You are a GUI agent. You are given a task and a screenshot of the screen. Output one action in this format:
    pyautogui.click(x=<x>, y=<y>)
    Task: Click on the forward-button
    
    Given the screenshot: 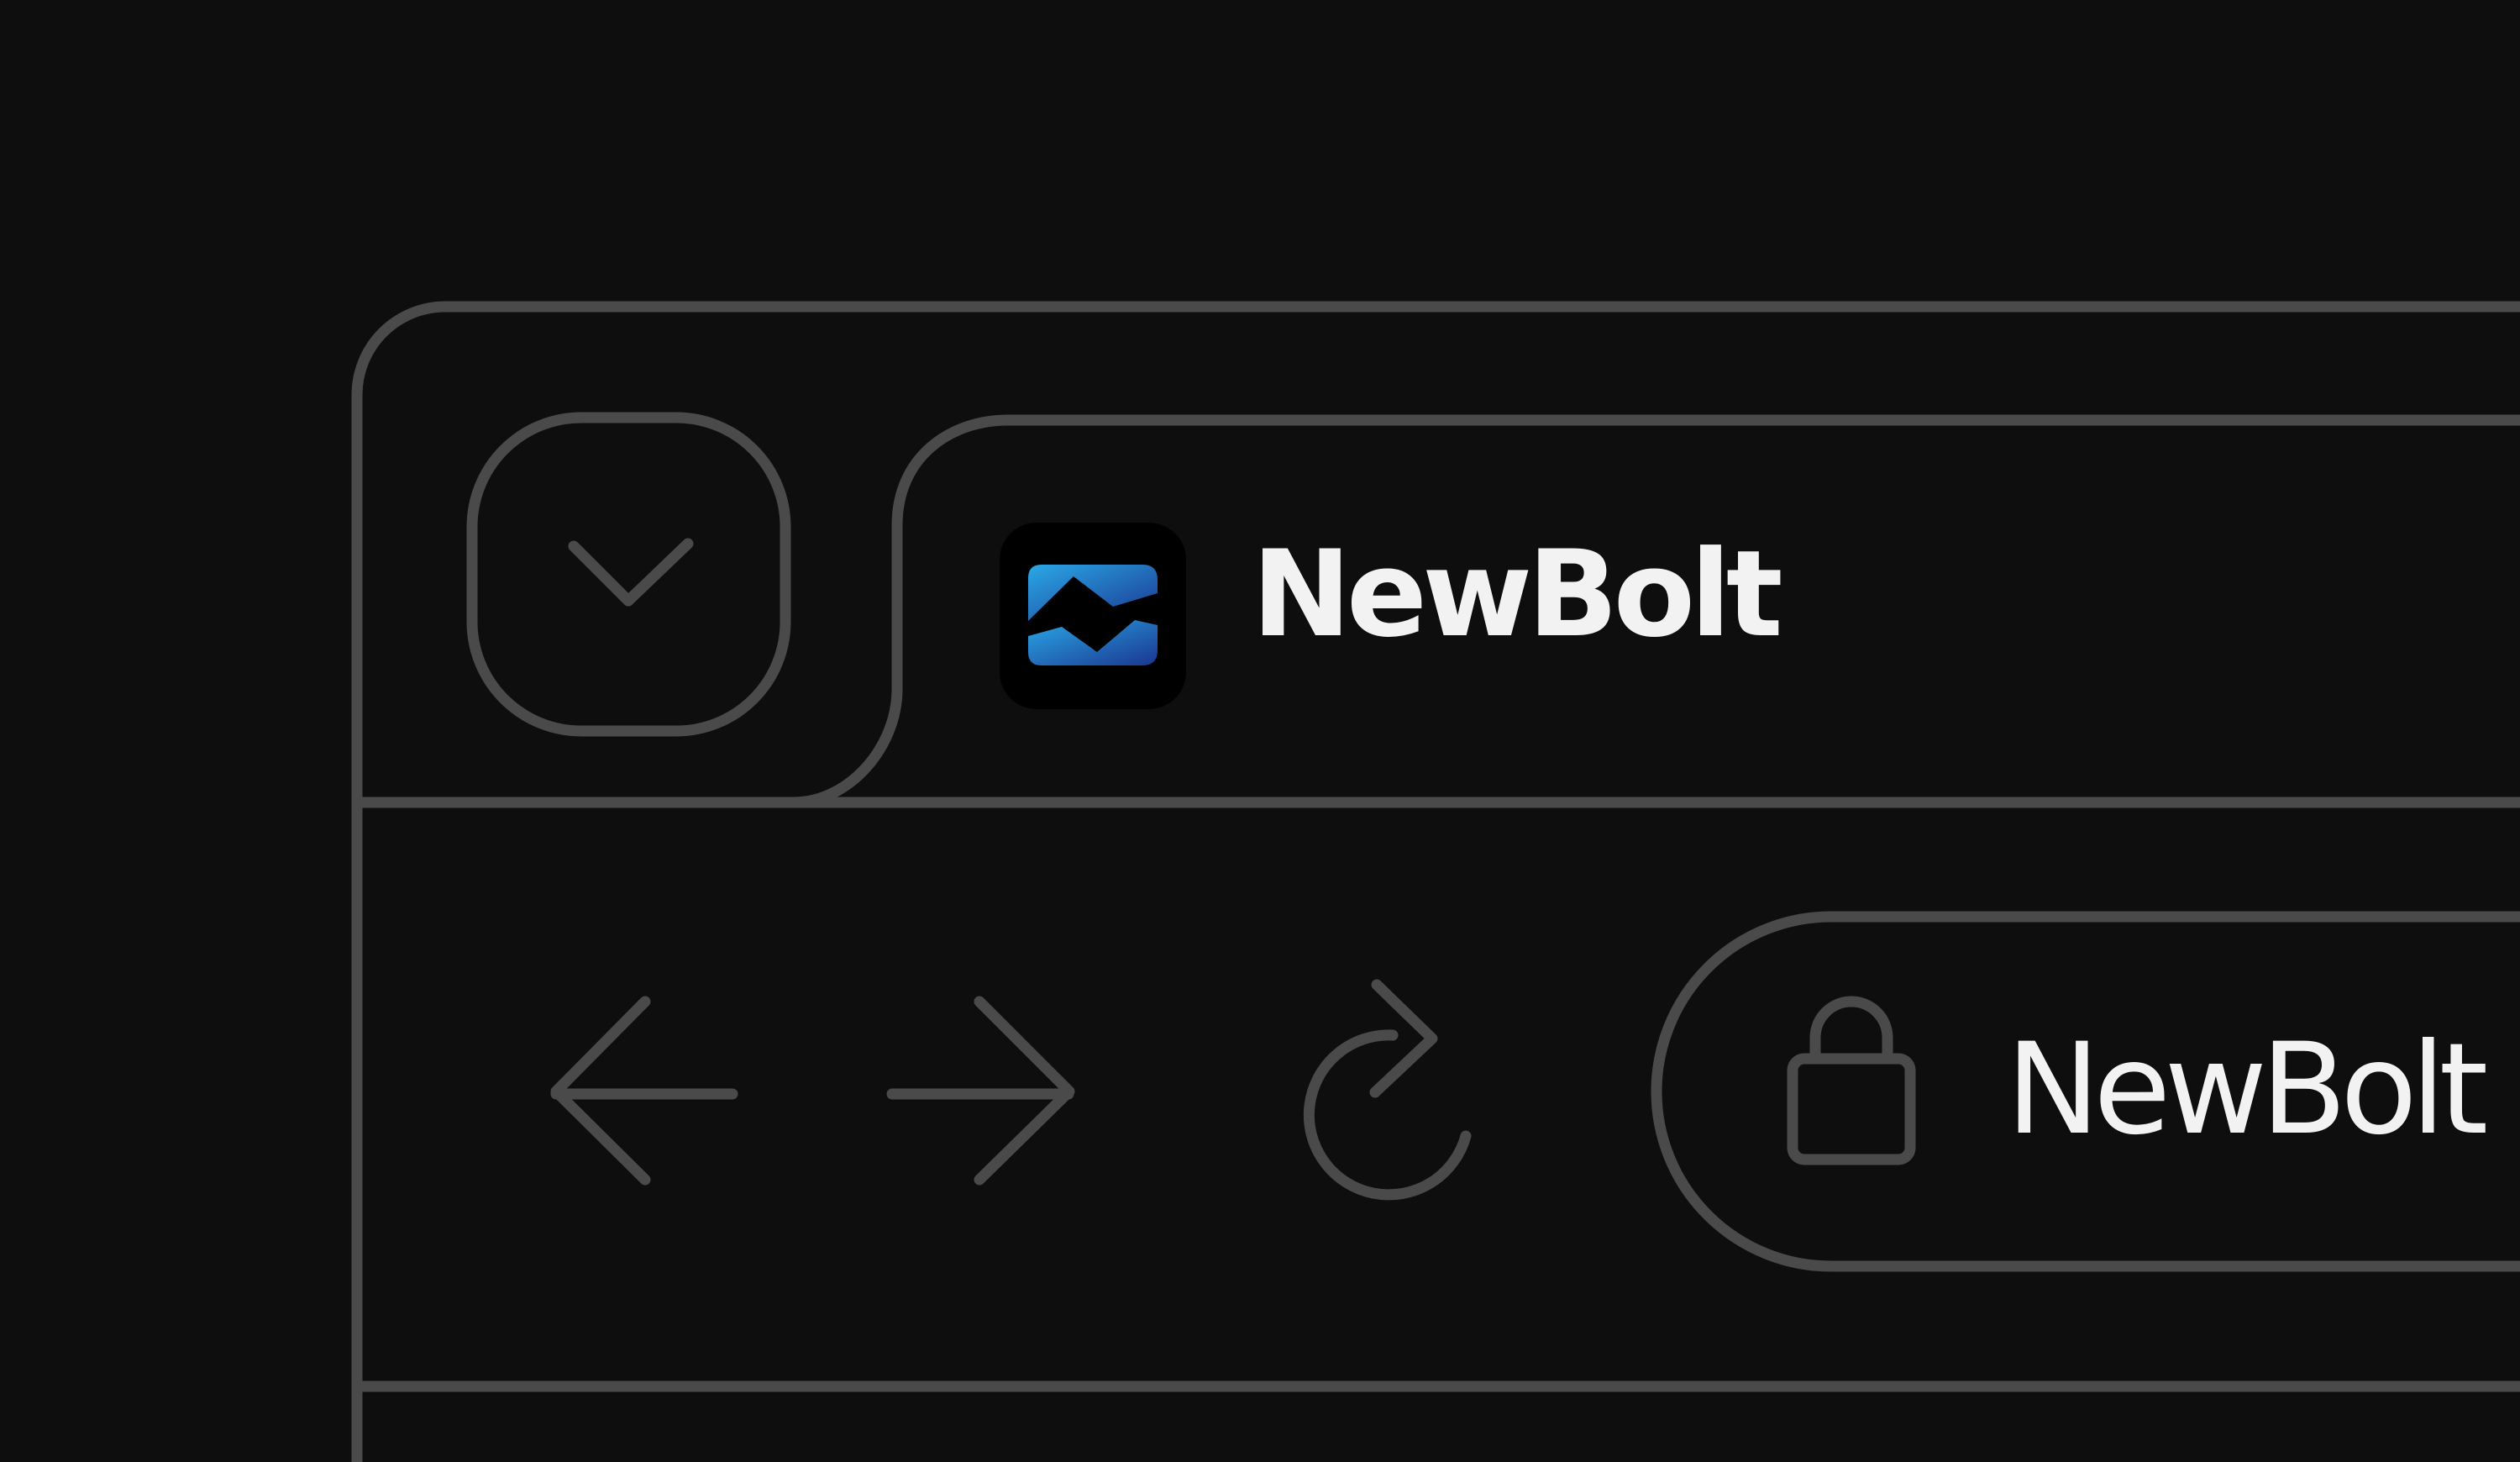 What is the action you would take?
    pyautogui.click(x=980, y=1091)
    